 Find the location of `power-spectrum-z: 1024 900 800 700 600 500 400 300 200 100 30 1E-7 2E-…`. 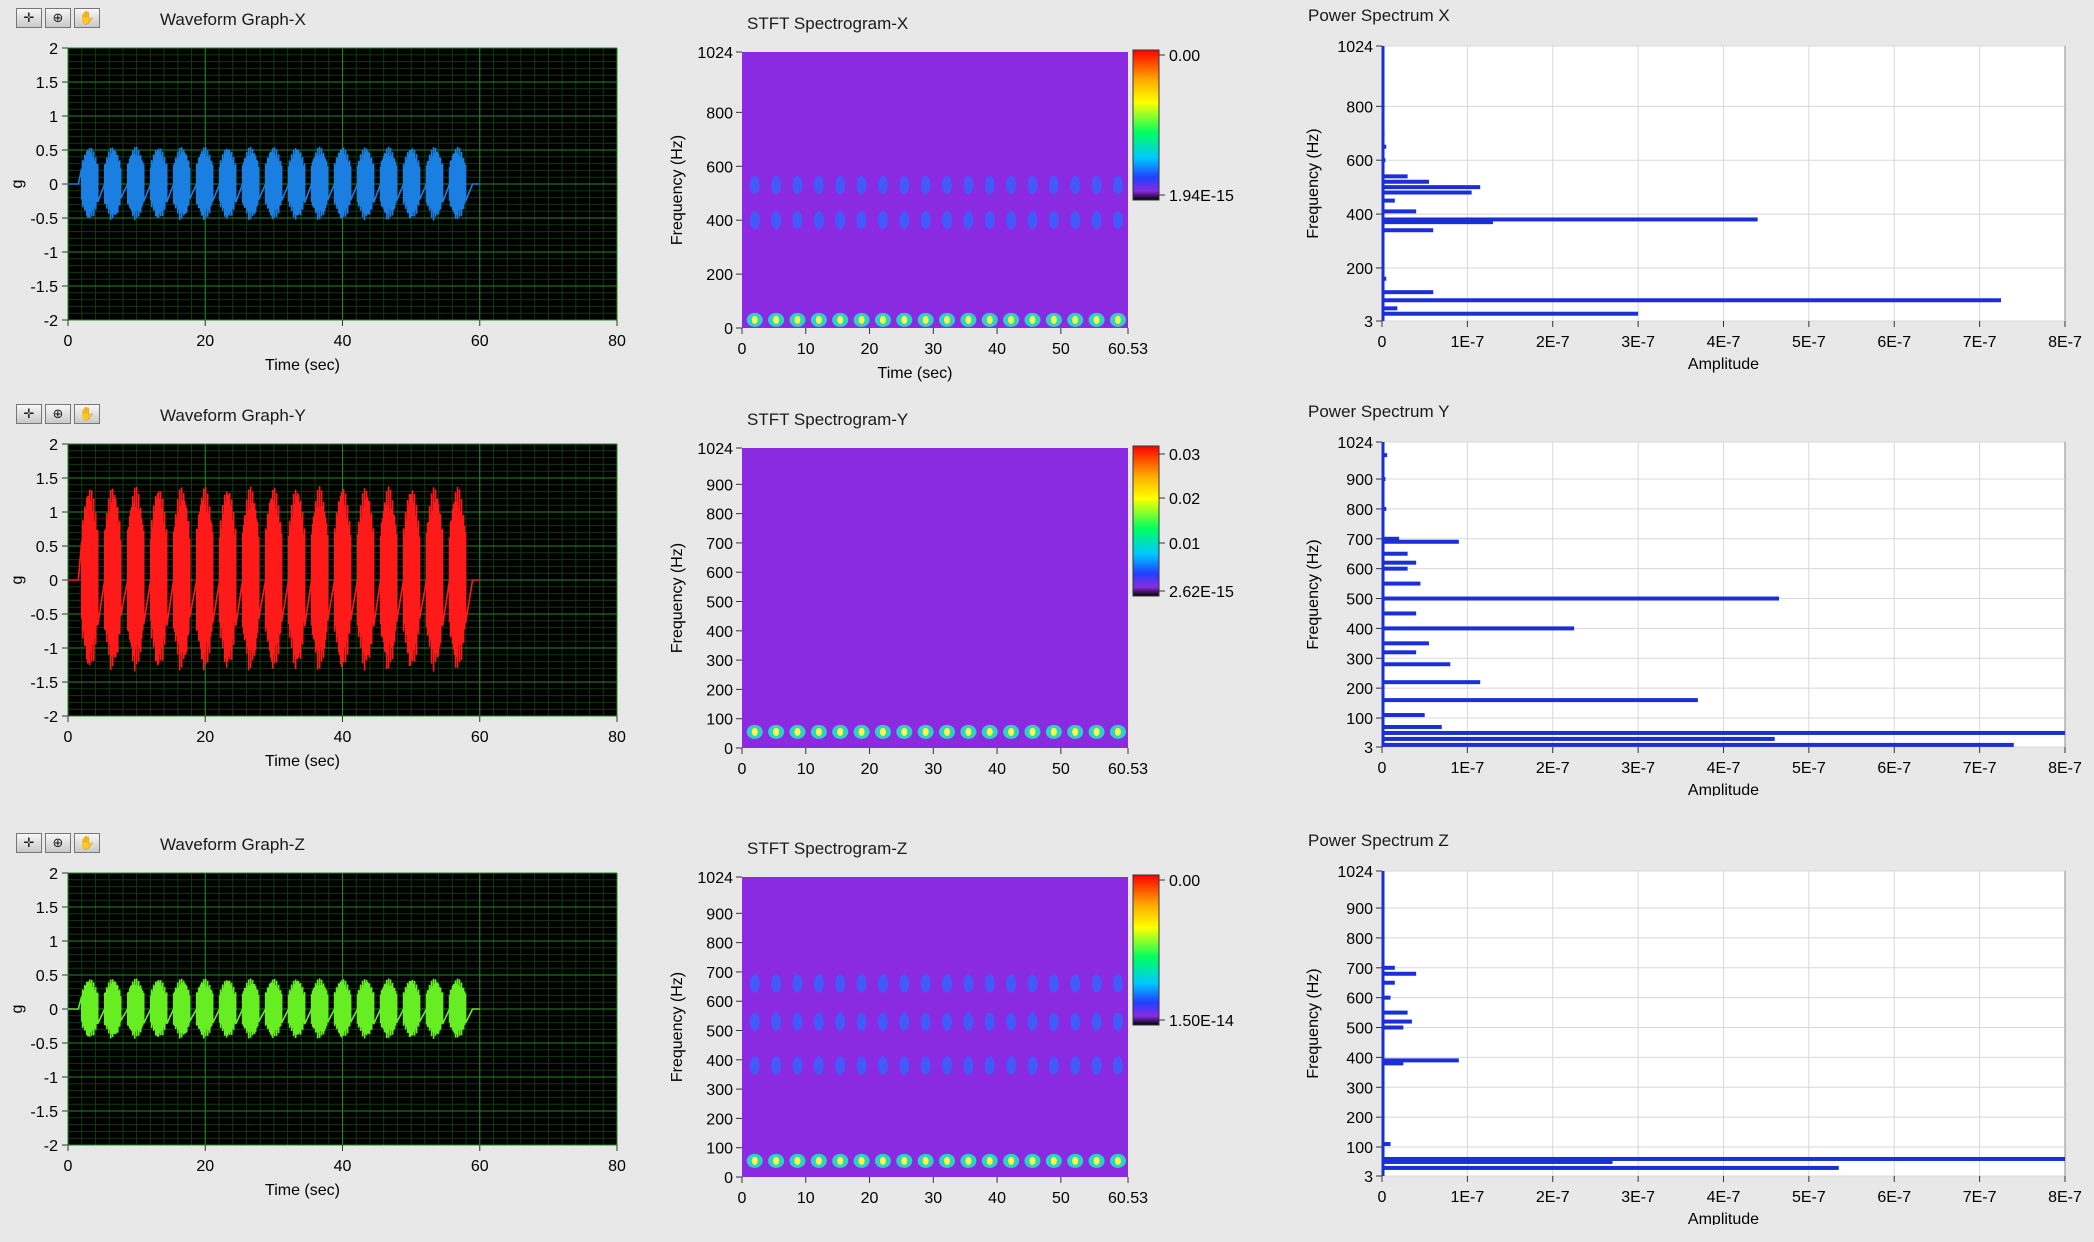

power-spectrum-z: 1024 900 800 700 600 500 400 300 200 100 30 1E-7 2E-… is located at coordinates (1690, 1040).